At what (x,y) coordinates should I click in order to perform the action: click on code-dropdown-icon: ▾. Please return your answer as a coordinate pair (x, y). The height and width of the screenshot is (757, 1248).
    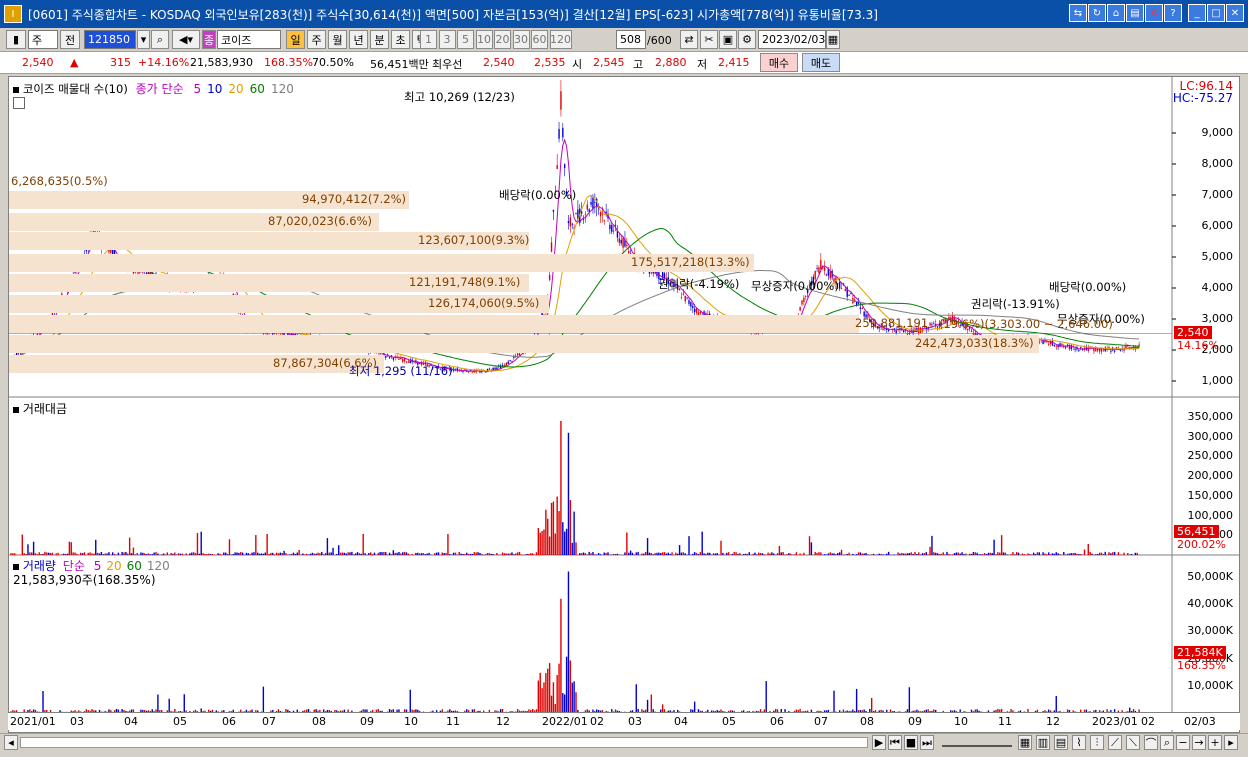
    Looking at the image, I should click on (143, 39).